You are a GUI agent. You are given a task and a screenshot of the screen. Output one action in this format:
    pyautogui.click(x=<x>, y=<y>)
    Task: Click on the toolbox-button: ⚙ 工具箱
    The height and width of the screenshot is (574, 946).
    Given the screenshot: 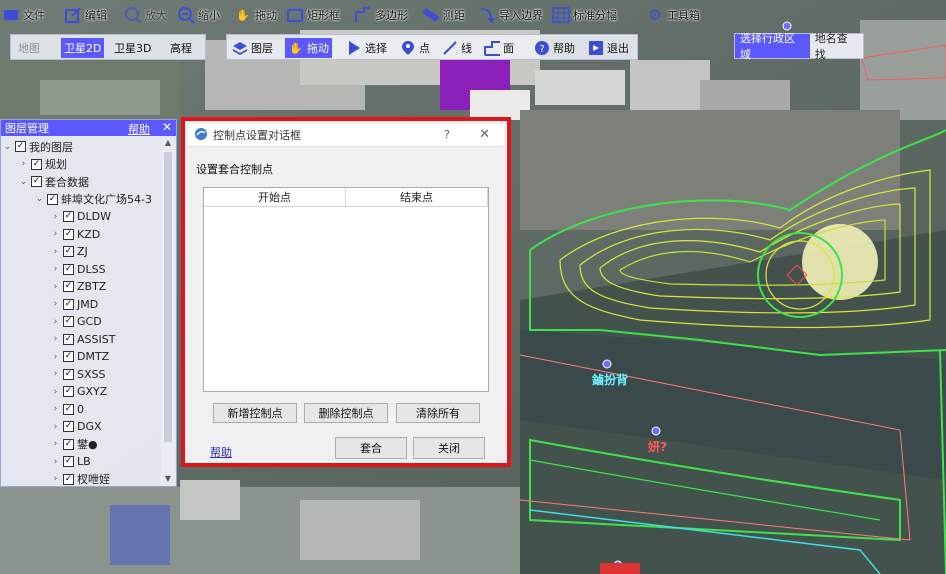 What is the action you would take?
    pyautogui.click(x=673, y=15)
    